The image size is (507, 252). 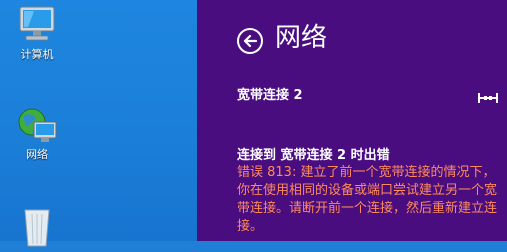 I want to click on computer-icon, so click(x=37, y=25).